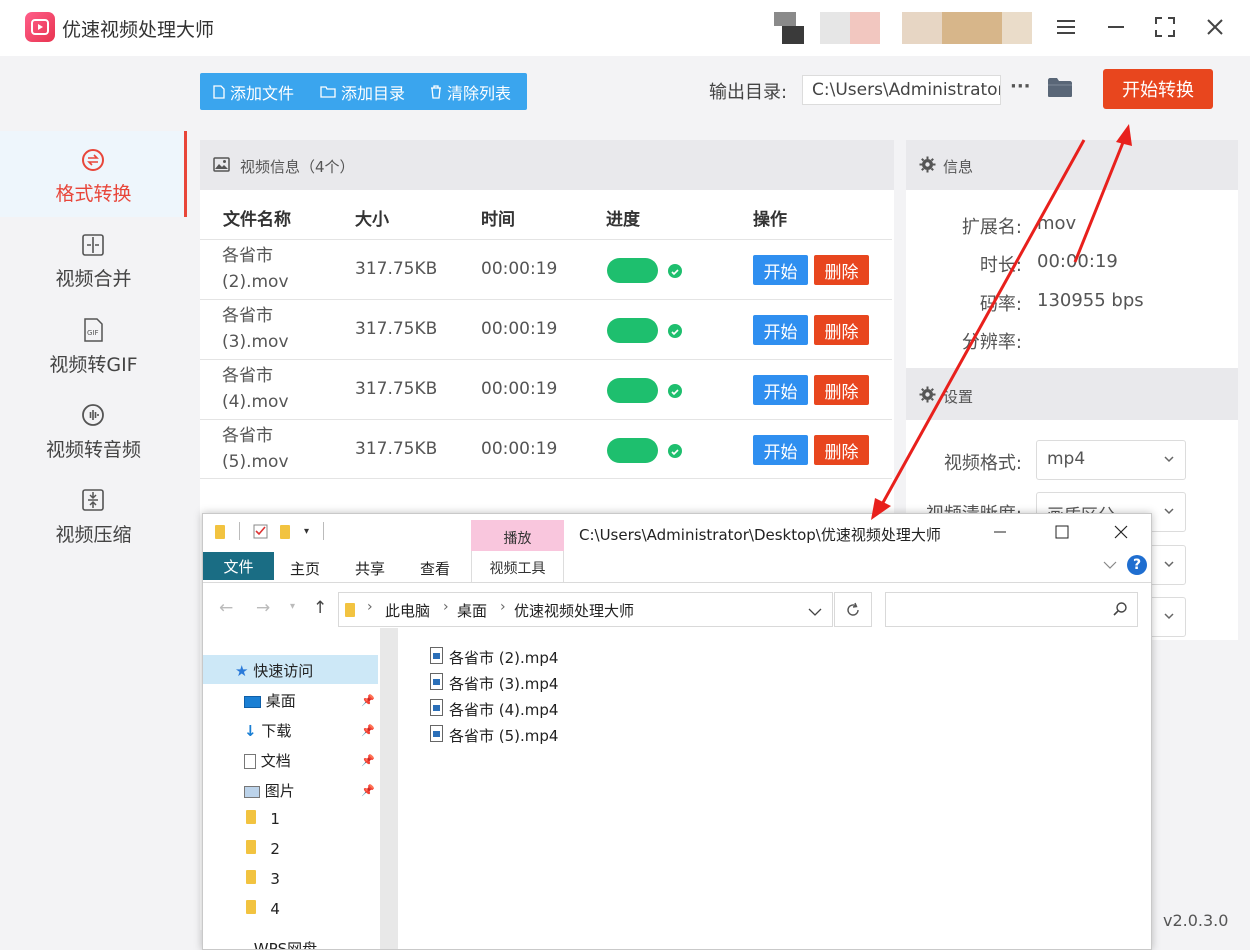  I want to click on open-folder-button, so click(1060, 89).